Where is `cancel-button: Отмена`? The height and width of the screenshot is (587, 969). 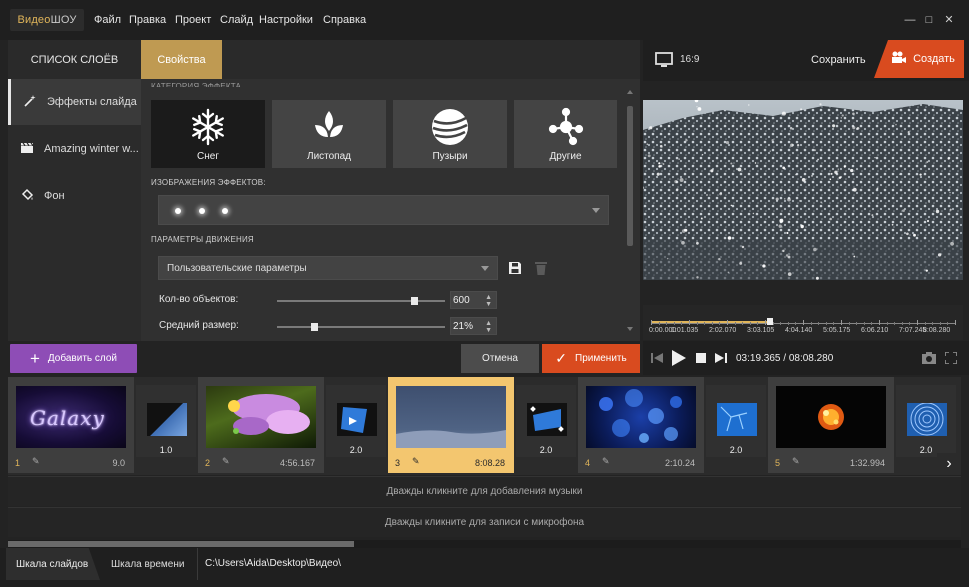 cancel-button: Отмена is located at coordinates (500, 358).